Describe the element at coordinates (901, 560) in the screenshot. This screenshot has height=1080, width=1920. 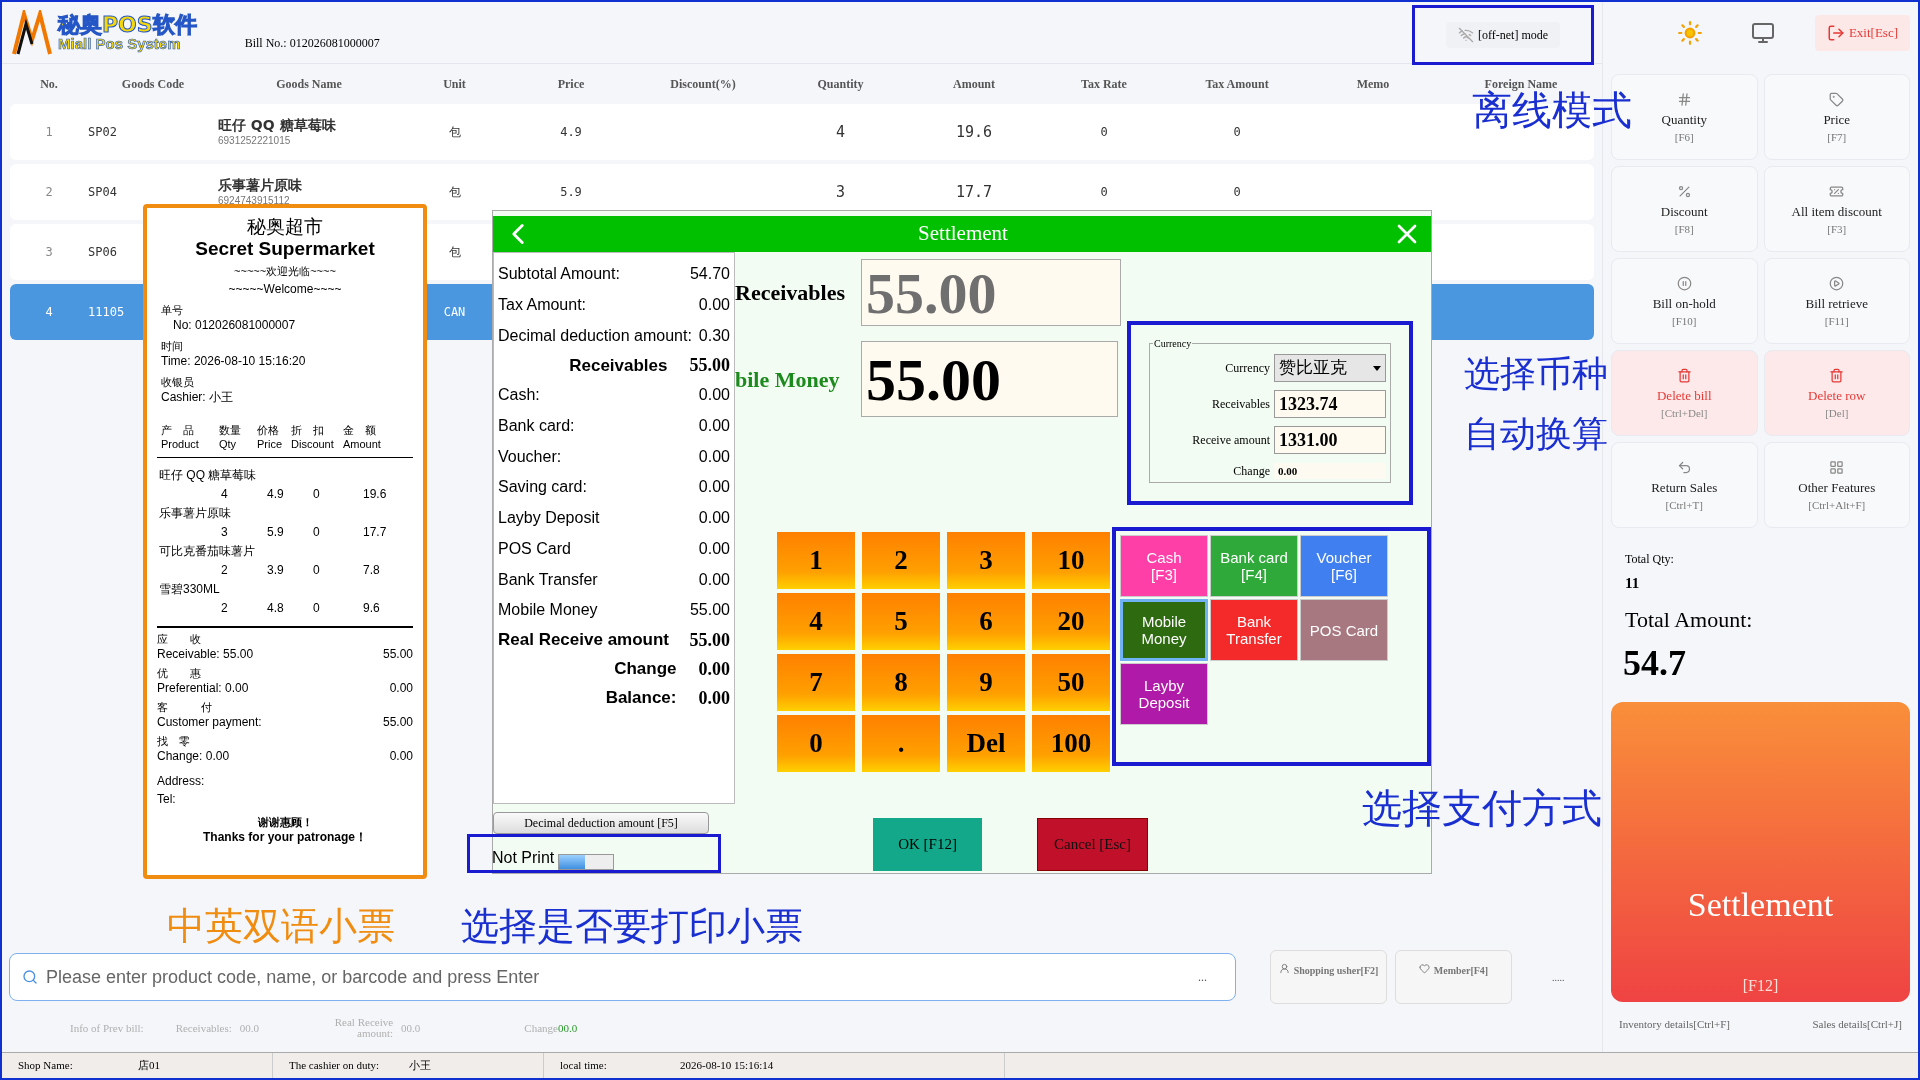
I see `keypad-key: 2` at that location.